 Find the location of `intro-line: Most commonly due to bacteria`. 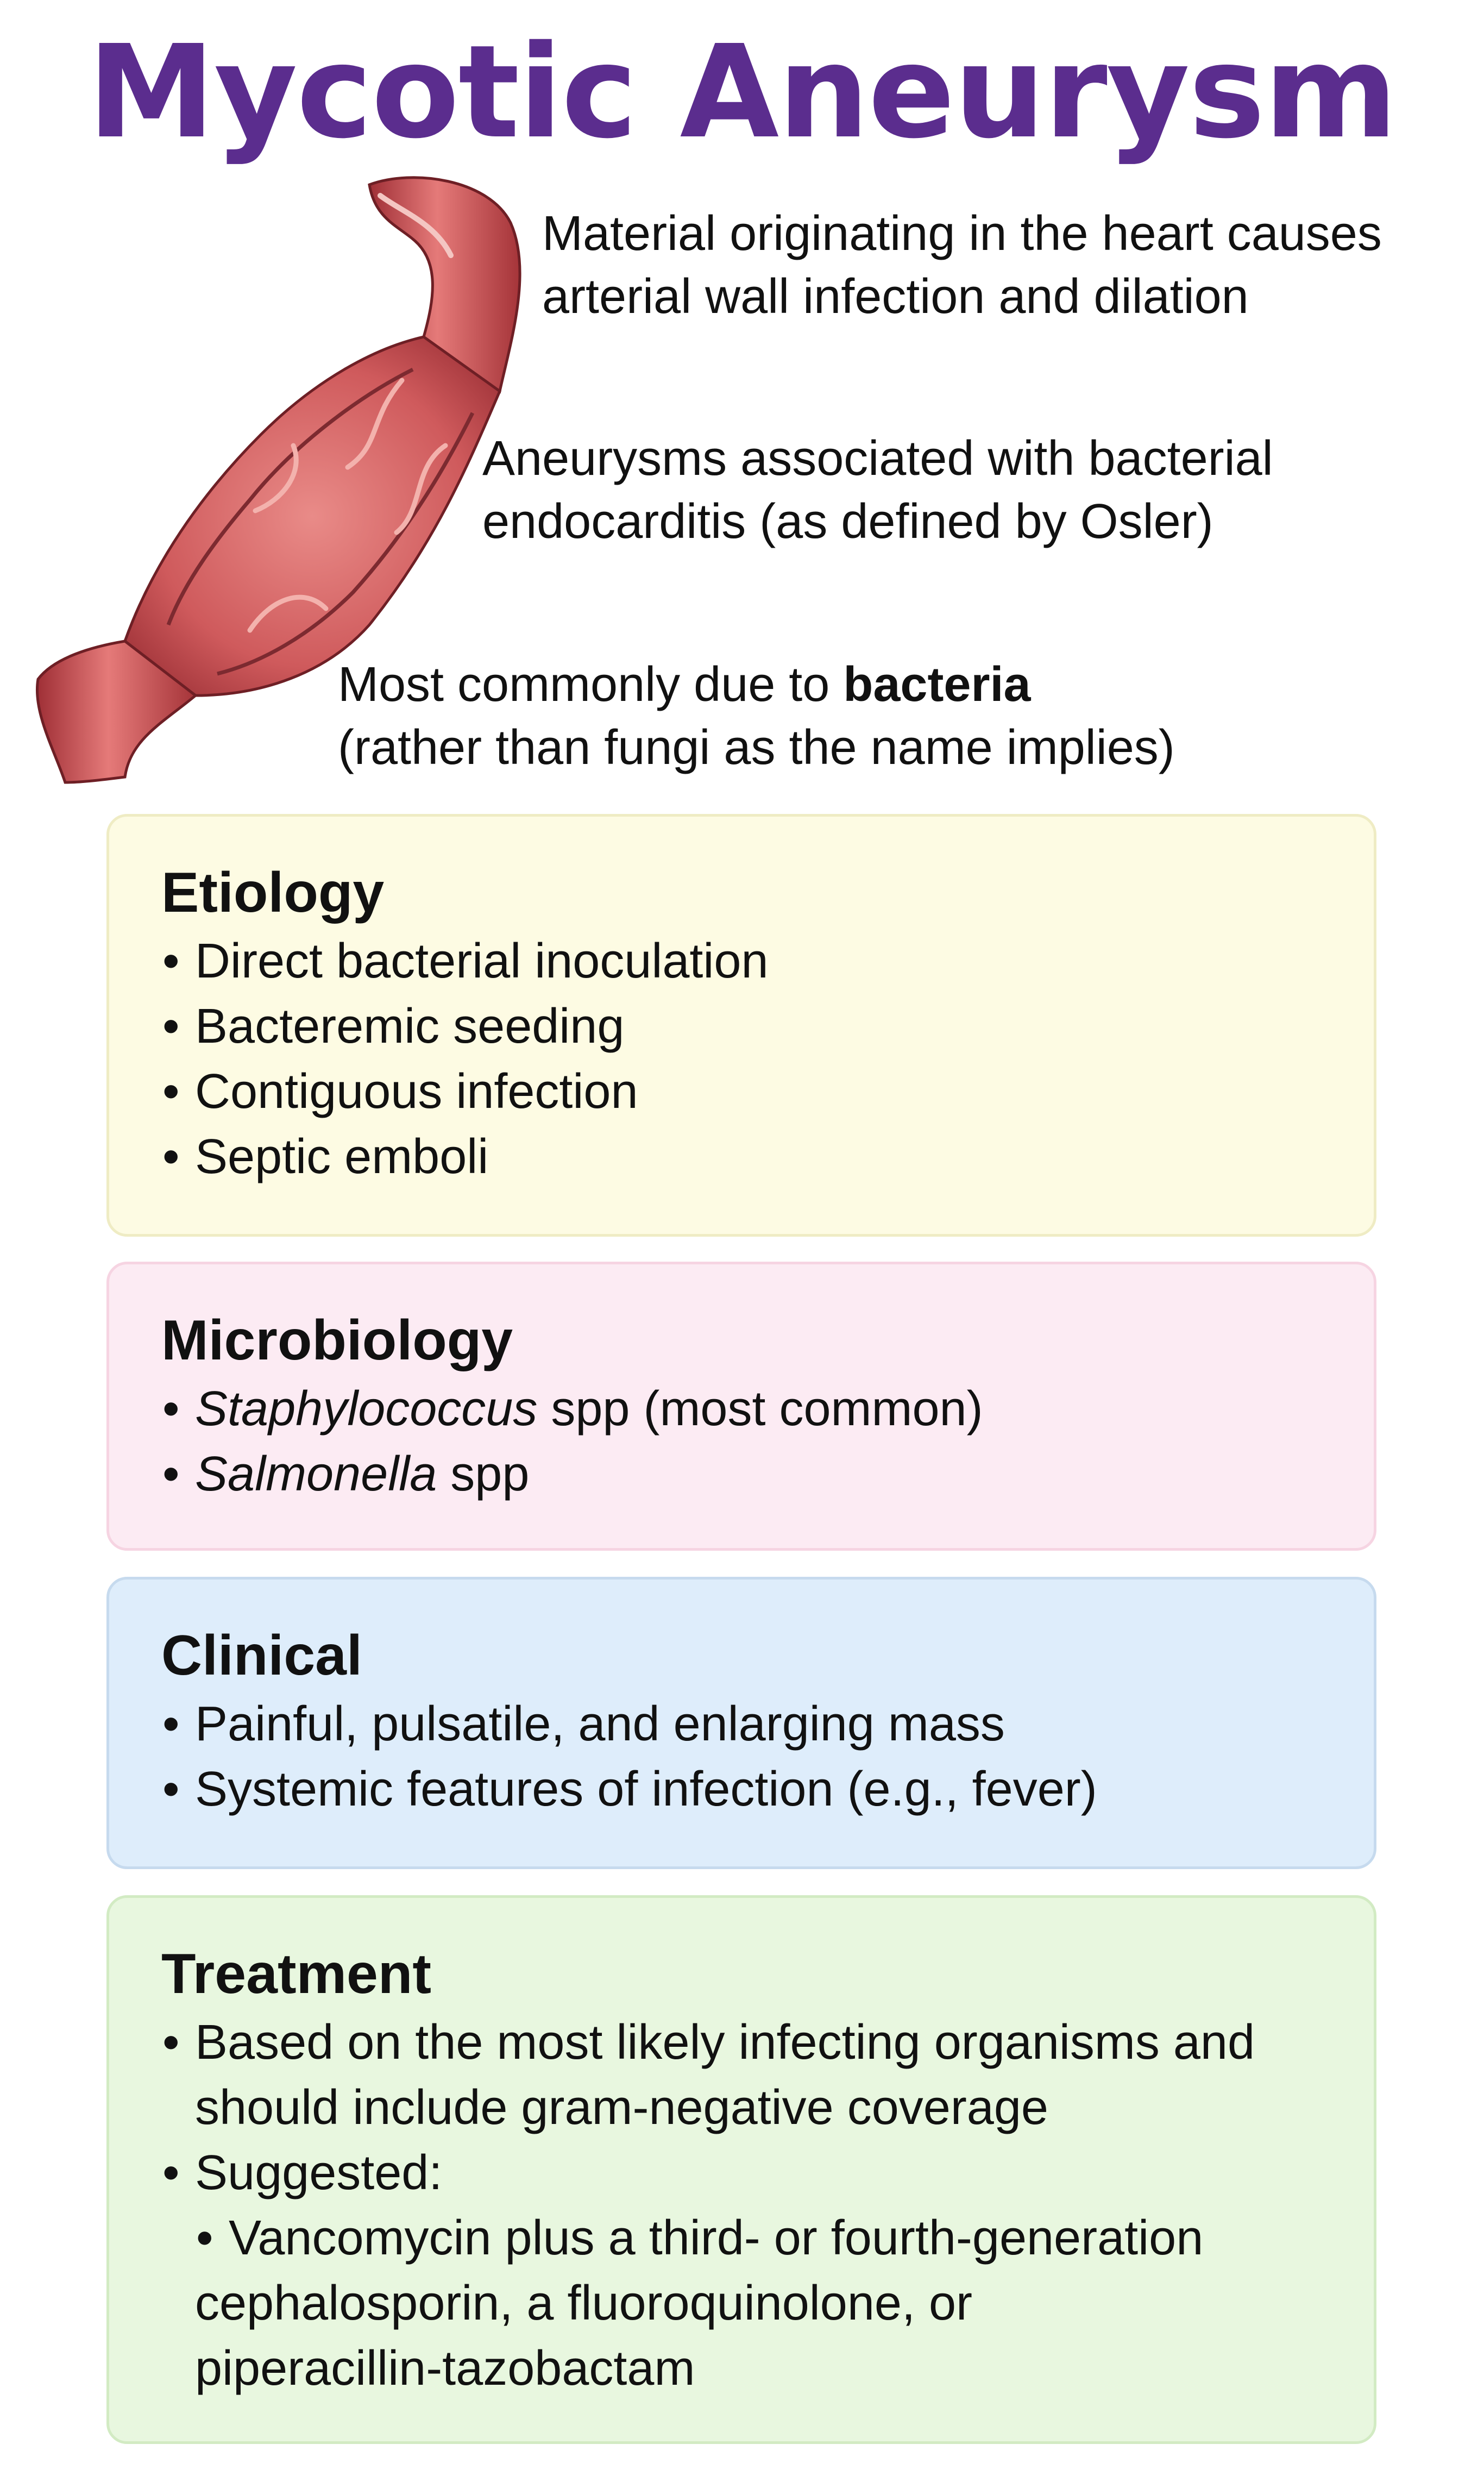

intro-line: Most commonly due to bacteria is located at coordinates (756, 684).